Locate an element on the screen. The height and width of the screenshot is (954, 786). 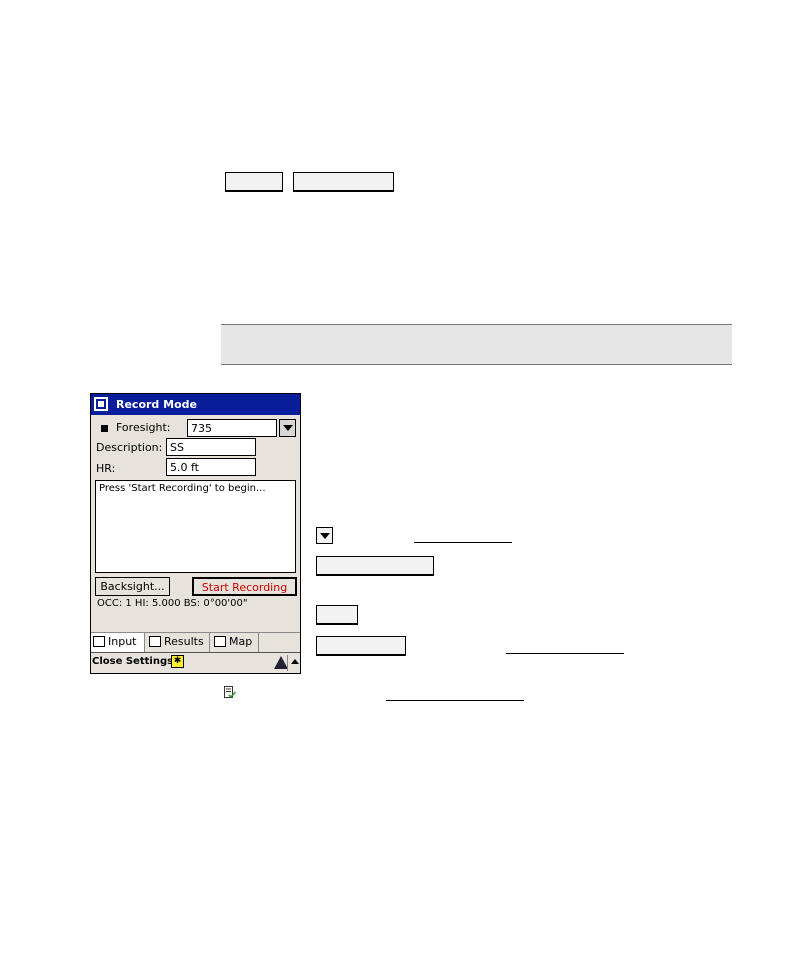
foresight-dropdown-arrow-icon is located at coordinates (287, 428).